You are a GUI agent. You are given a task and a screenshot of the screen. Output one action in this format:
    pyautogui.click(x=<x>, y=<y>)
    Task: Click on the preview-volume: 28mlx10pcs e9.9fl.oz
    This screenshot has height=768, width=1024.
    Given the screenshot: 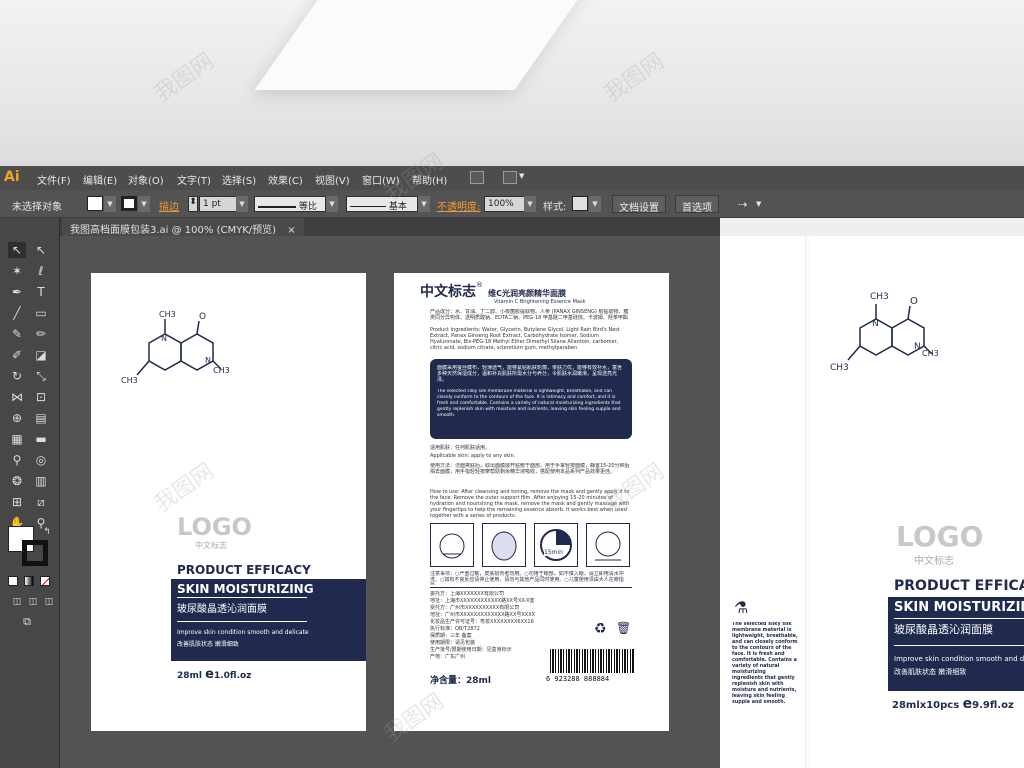 What is the action you would take?
    pyautogui.click(x=953, y=704)
    